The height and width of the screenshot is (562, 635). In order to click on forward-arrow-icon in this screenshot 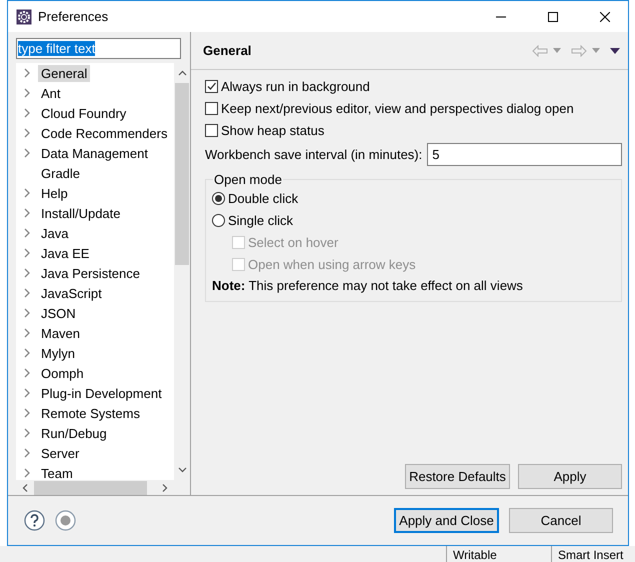, I will do `click(579, 50)`.